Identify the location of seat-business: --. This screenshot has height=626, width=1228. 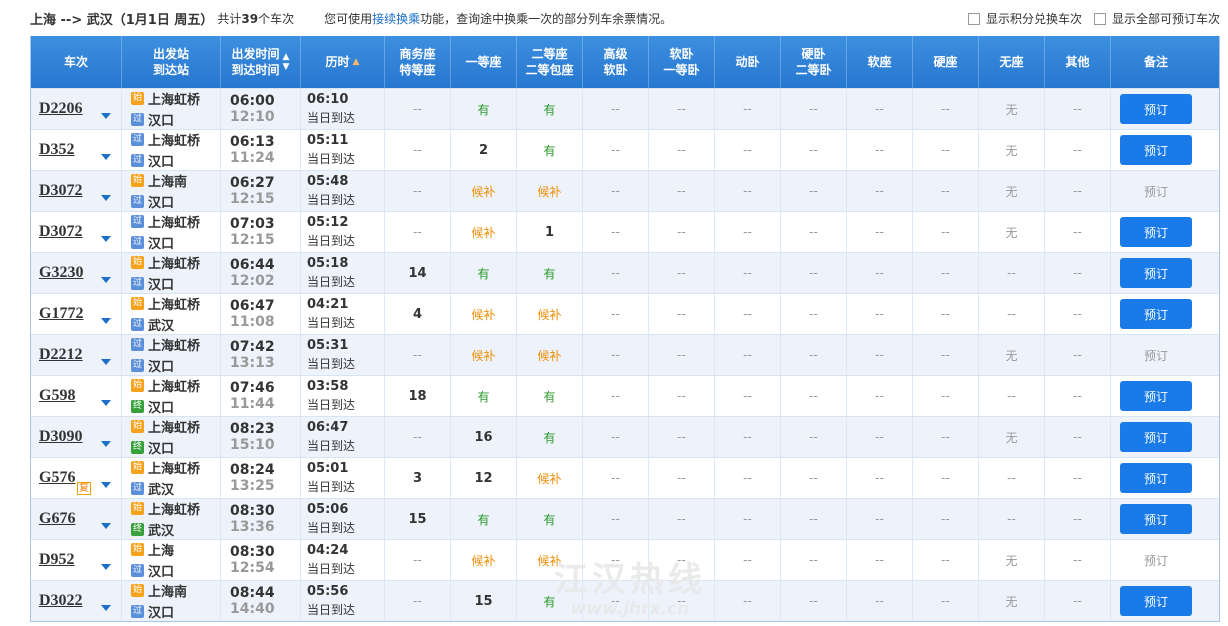
(418, 437).